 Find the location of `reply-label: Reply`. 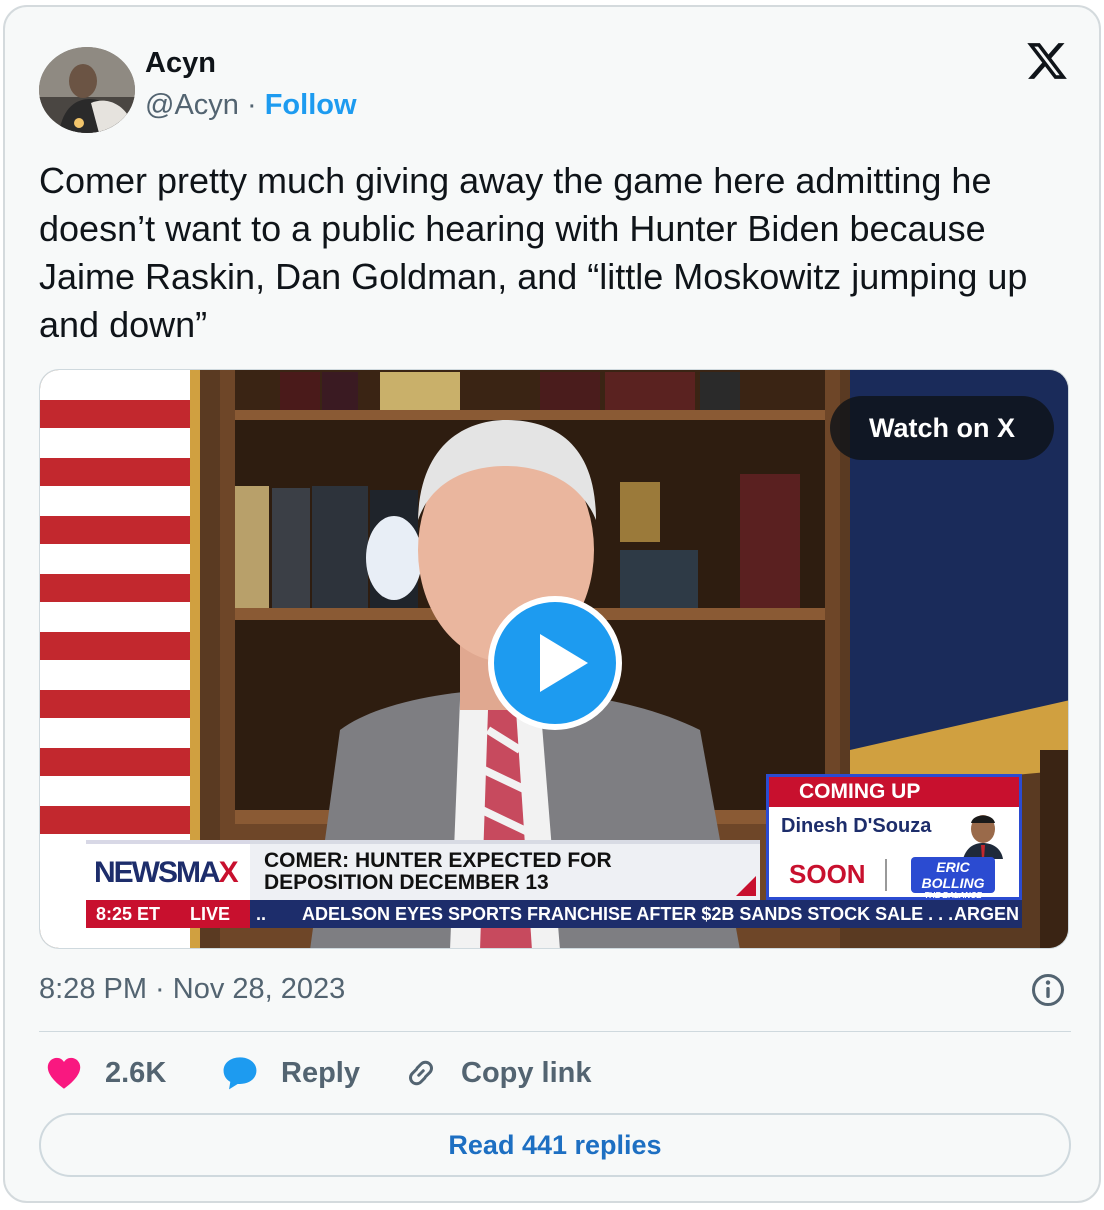

reply-label: Reply is located at coordinates (320, 1072).